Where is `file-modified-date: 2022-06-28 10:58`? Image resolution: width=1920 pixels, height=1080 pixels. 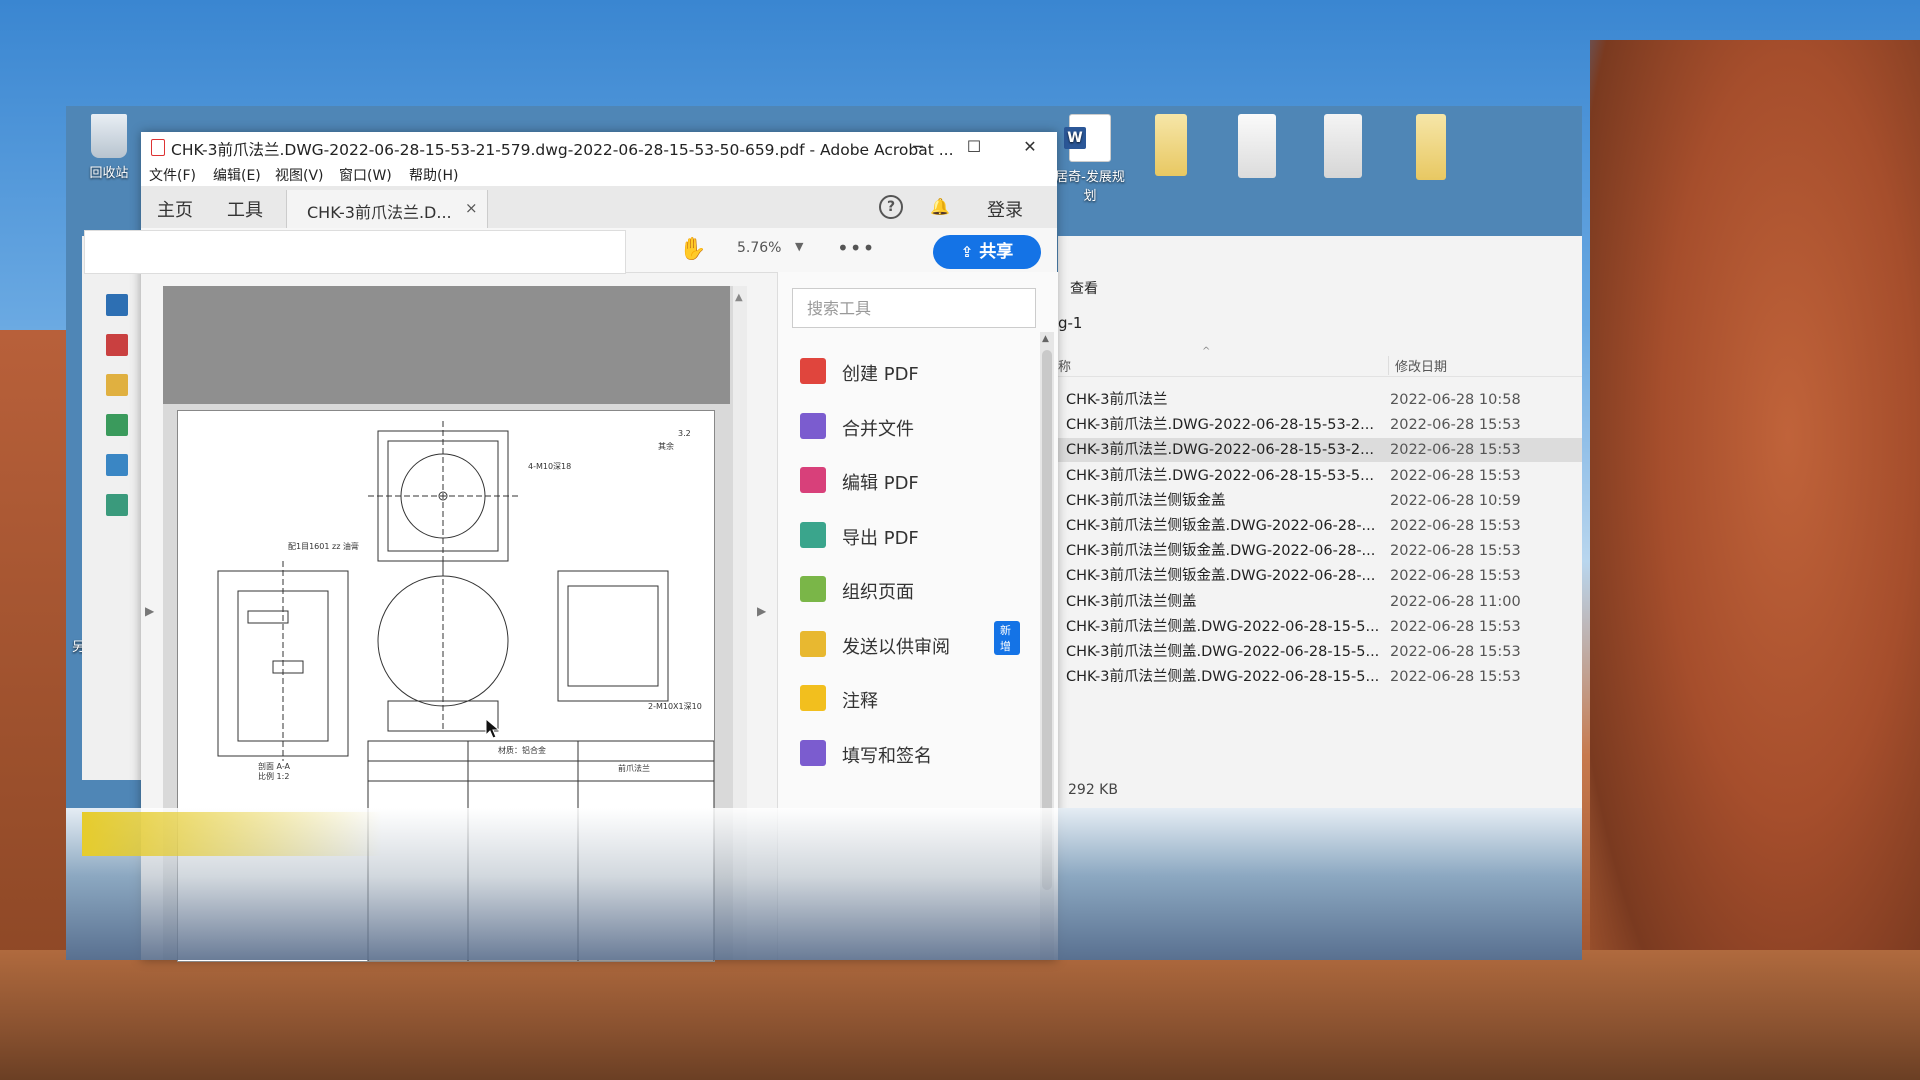 file-modified-date: 2022-06-28 10:58 is located at coordinates (1455, 400).